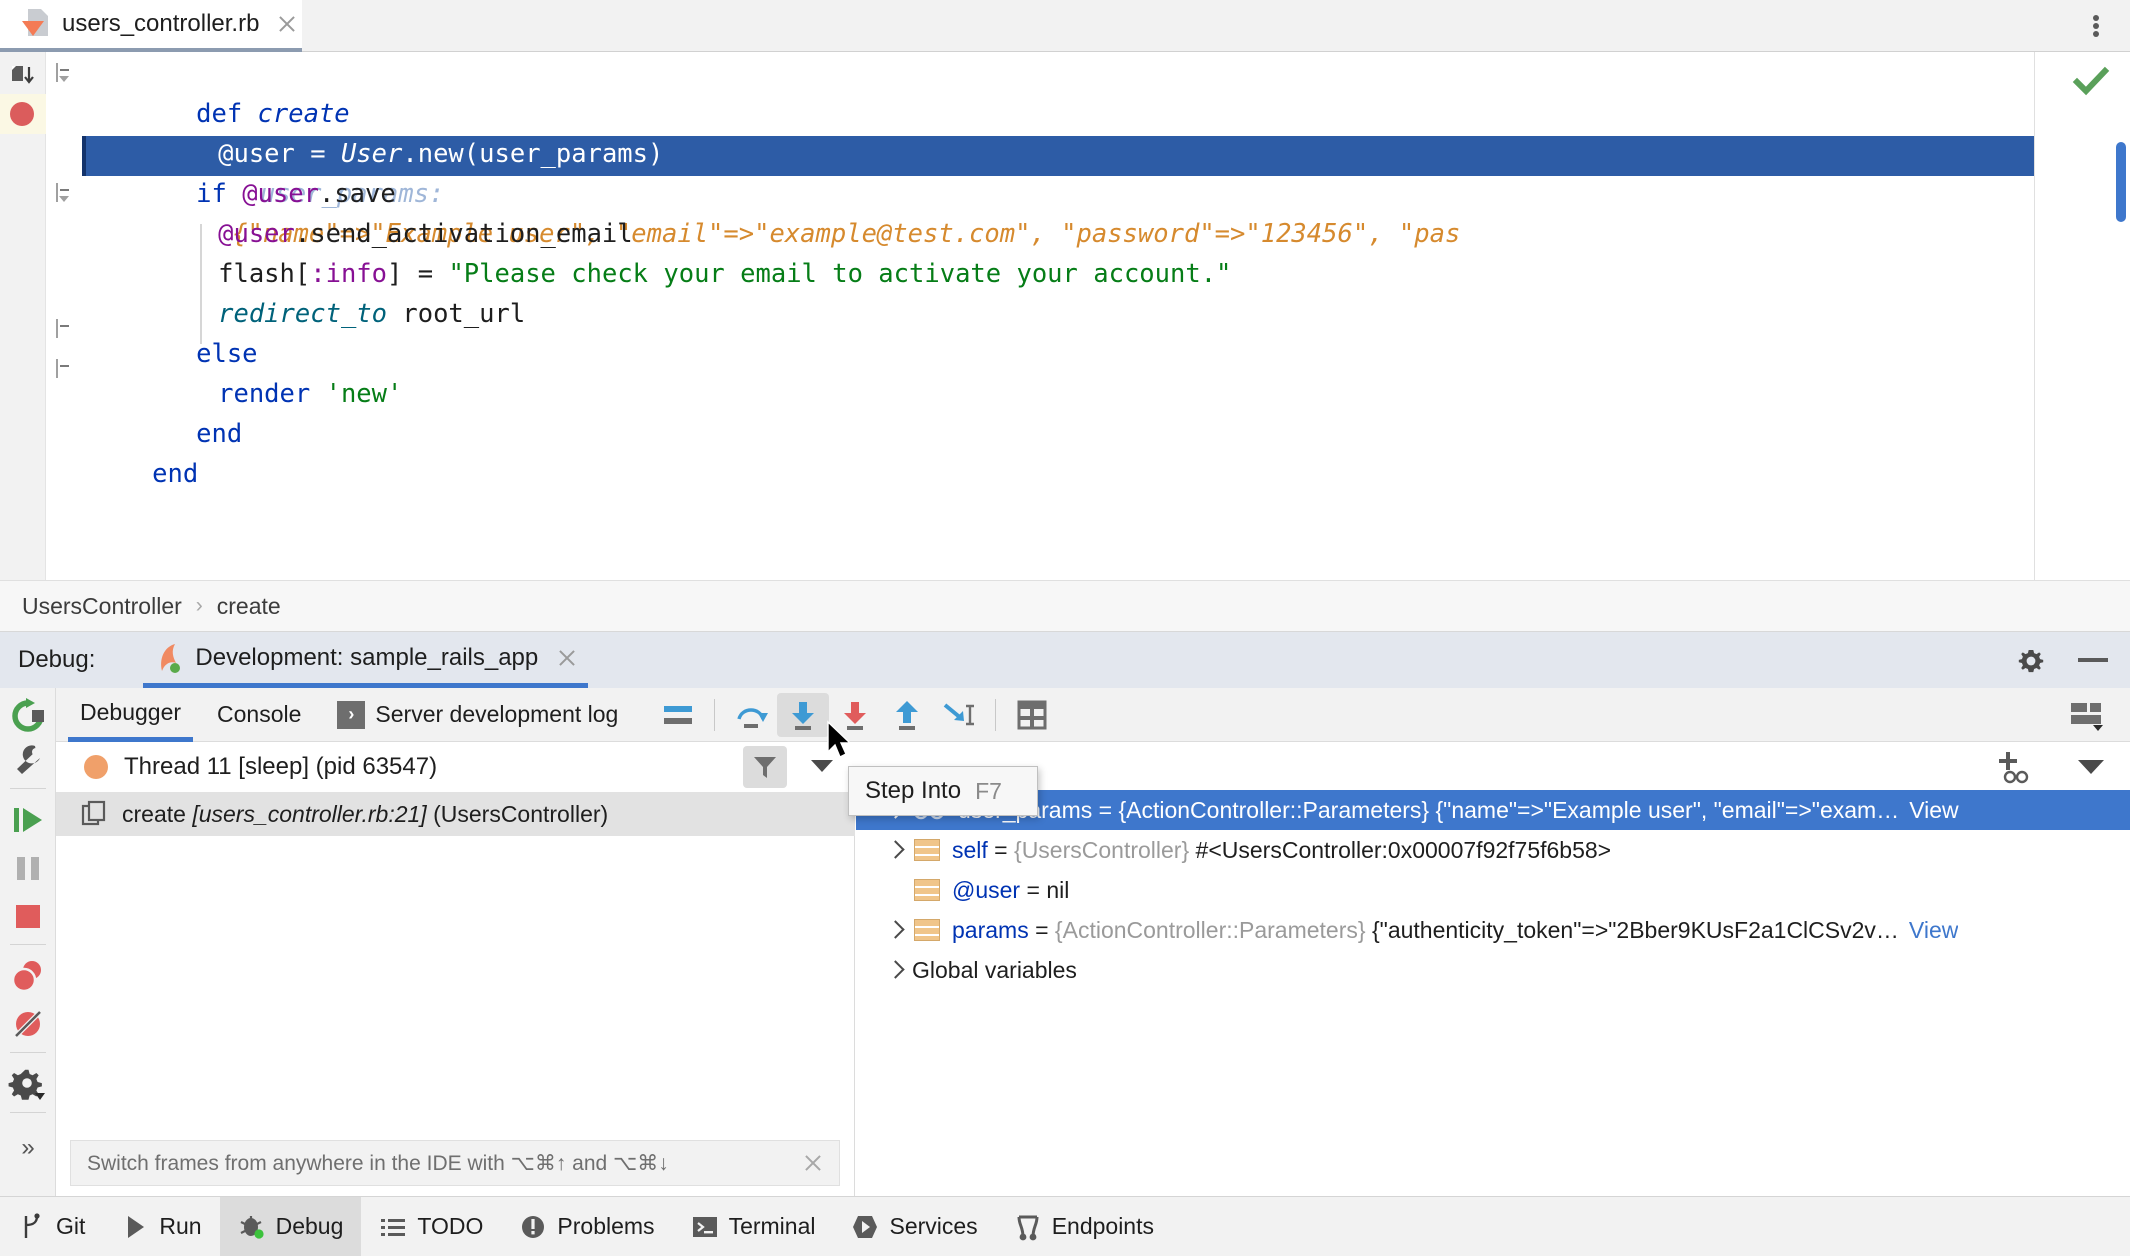 The height and width of the screenshot is (1256, 2130). What do you see at coordinates (325, 291) in the screenshot?
I see `code-line-6: redirect_to root_url` at bounding box center [325, 291].